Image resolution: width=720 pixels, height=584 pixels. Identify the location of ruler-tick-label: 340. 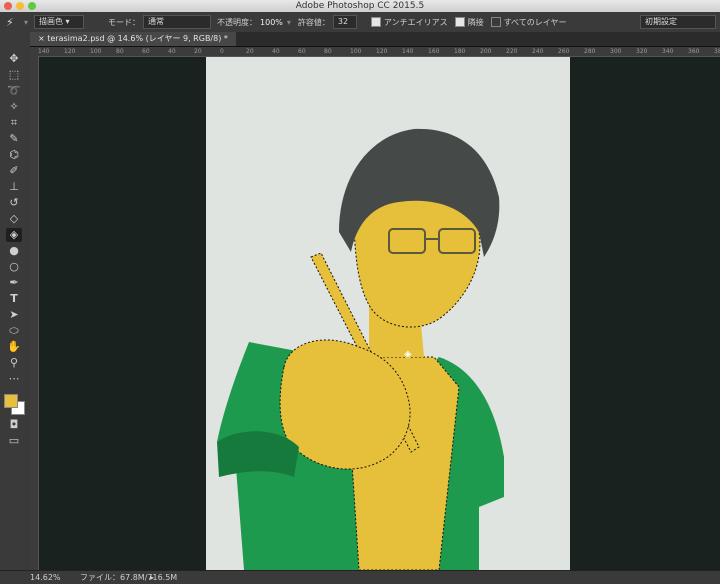
(668, 51).